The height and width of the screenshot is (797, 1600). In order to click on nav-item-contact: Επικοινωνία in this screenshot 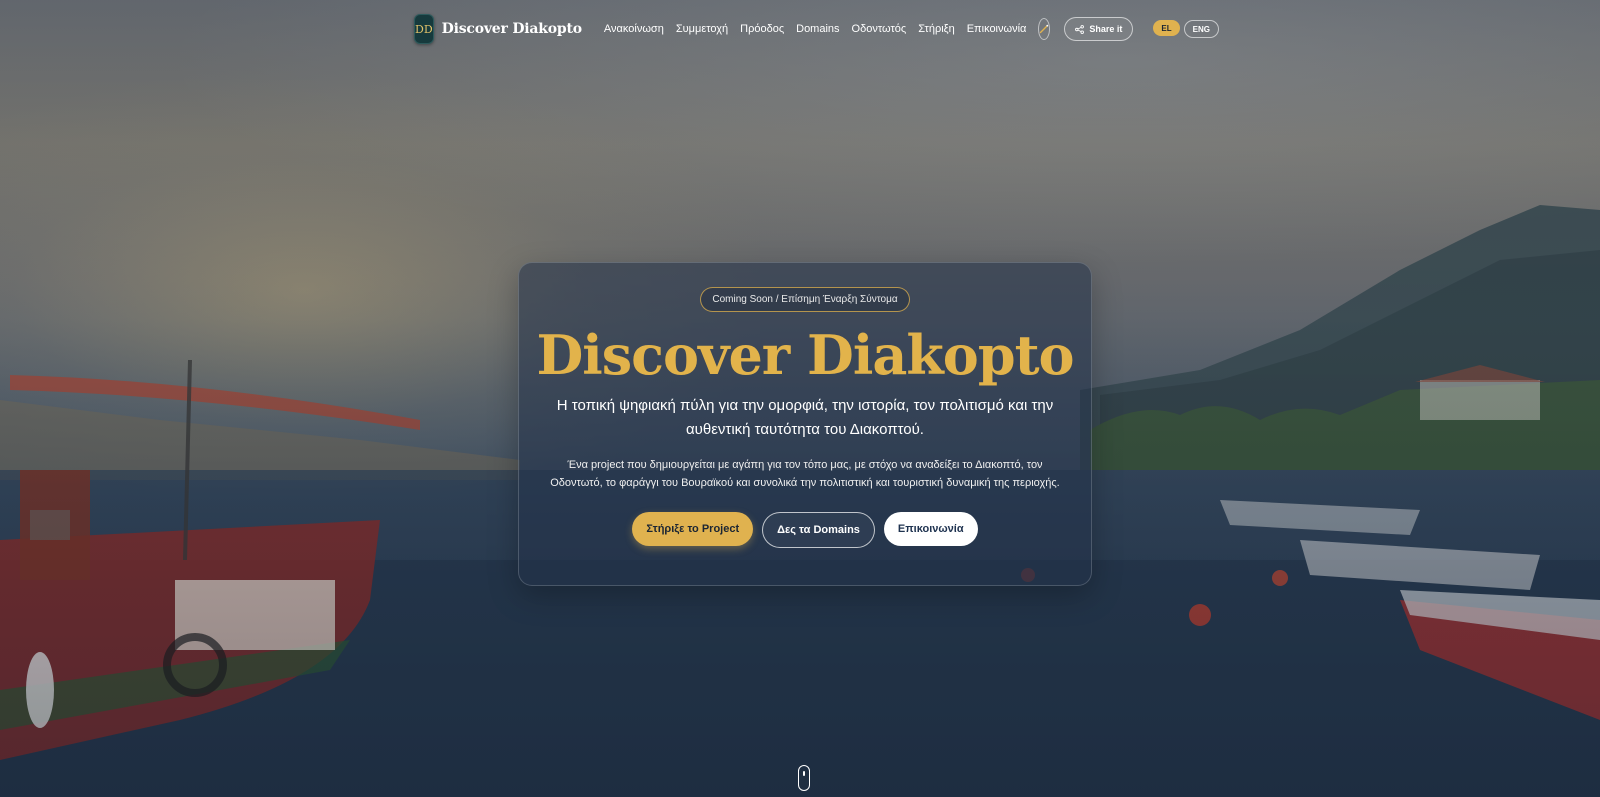, I will do `click(997, 29)`.